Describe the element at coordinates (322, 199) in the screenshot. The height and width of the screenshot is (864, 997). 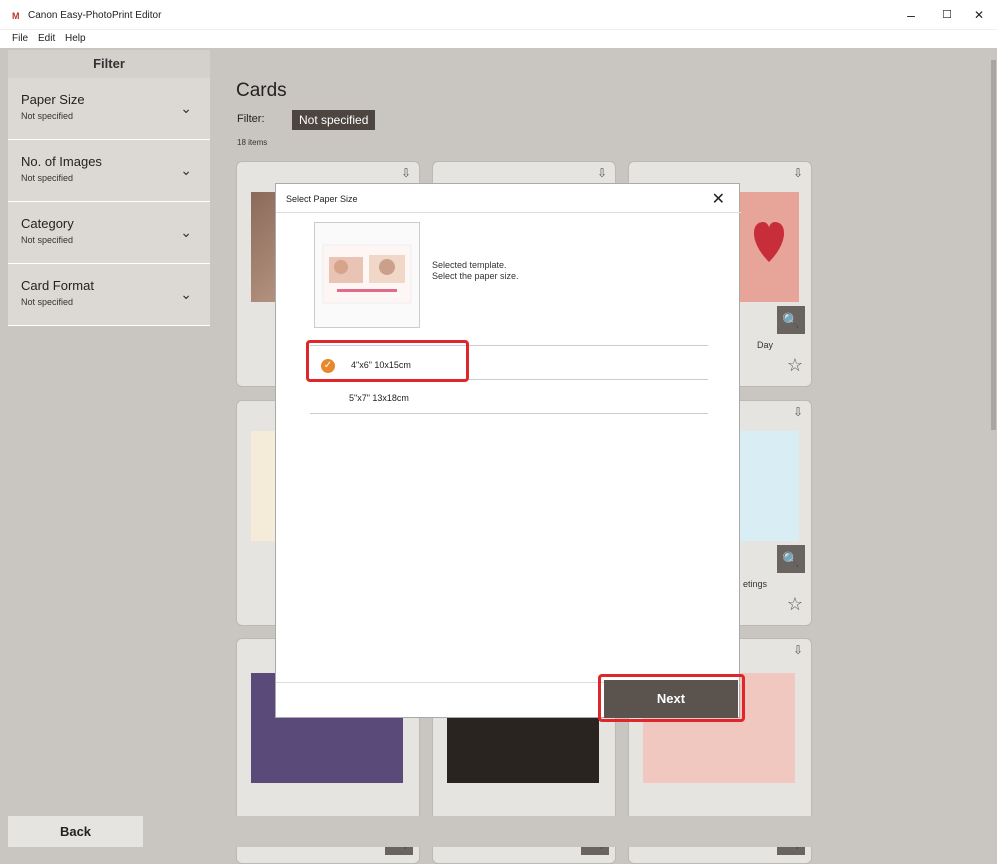
I see `dialog-title: Select Paper Size` at that location.